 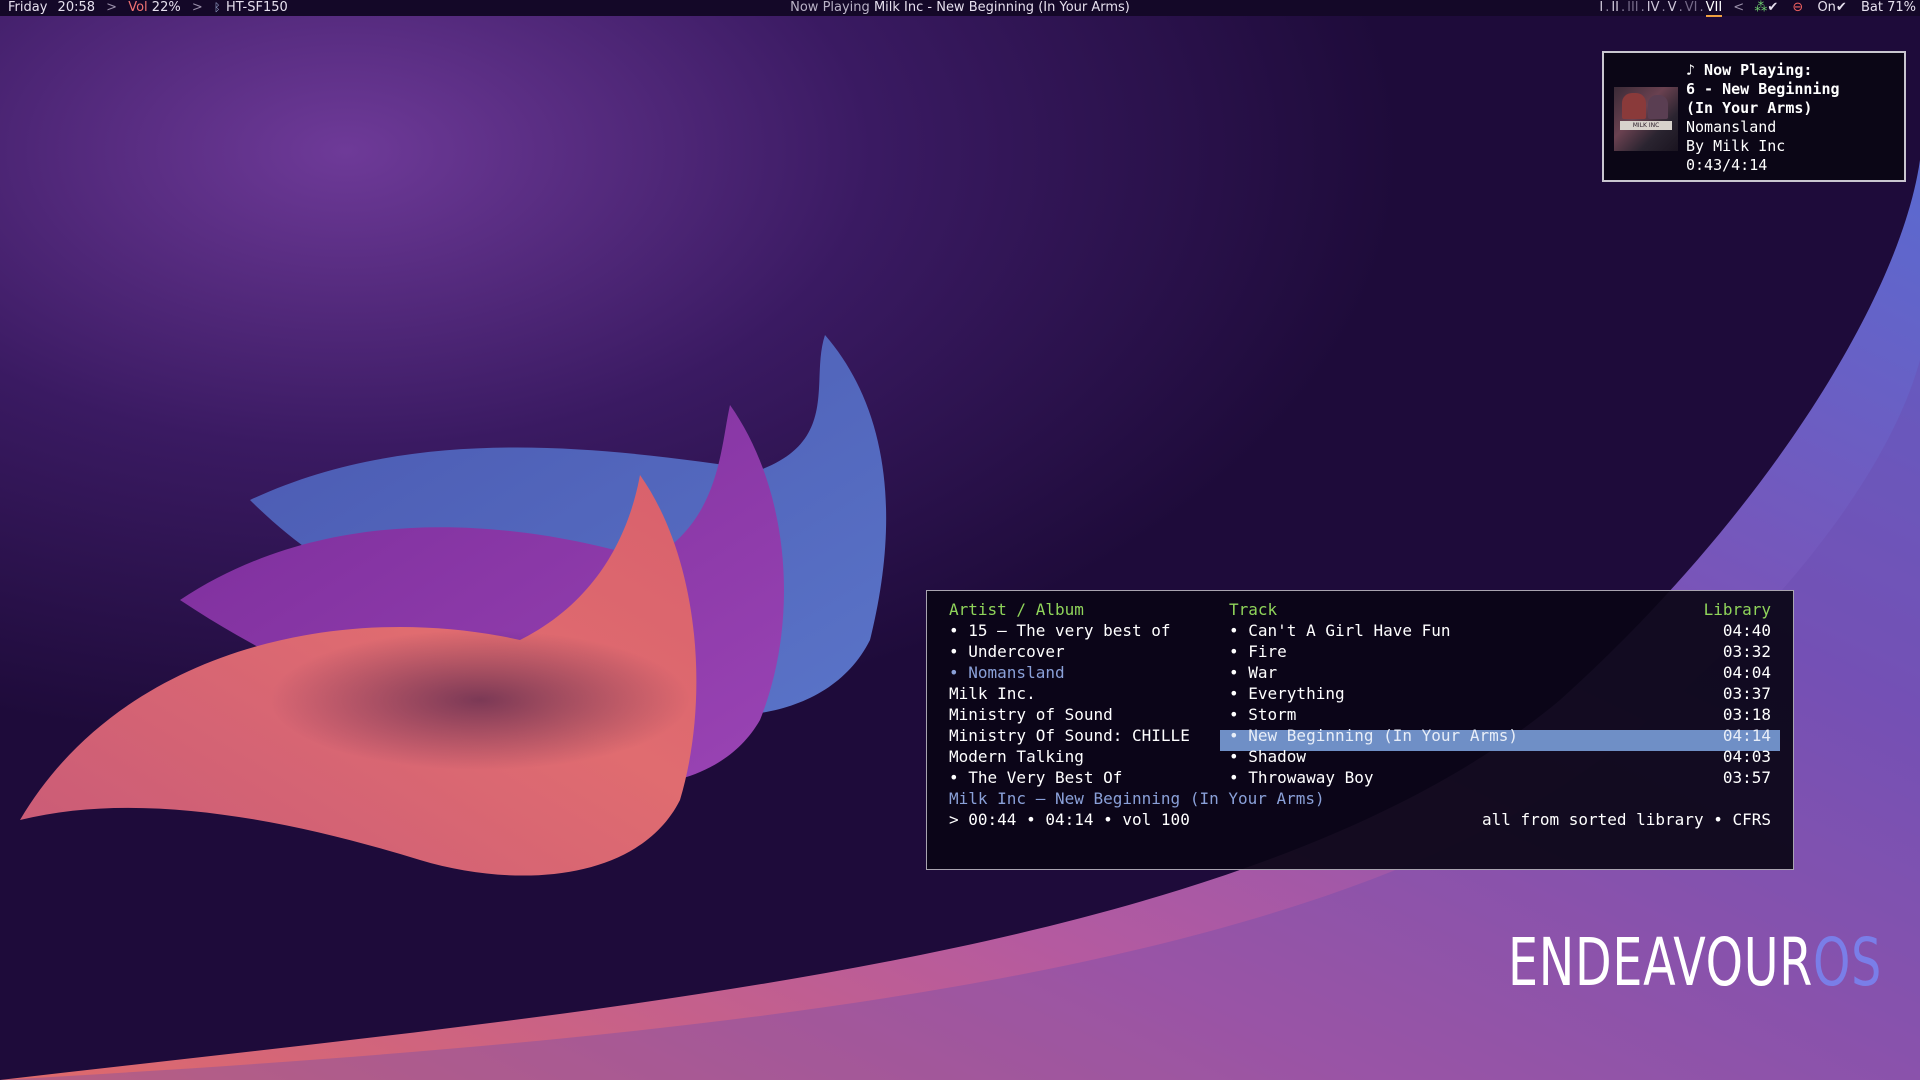 What do you see at coordinates (1746, 756) in the screenshot?
I see `track-duration: 04:03` at bounding box center [1746, 756].